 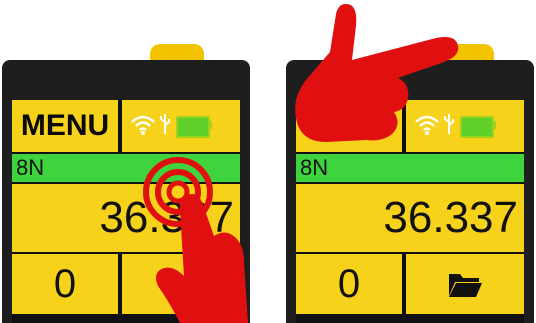 I want to click on folder-icon, so click(x=465, y=285).